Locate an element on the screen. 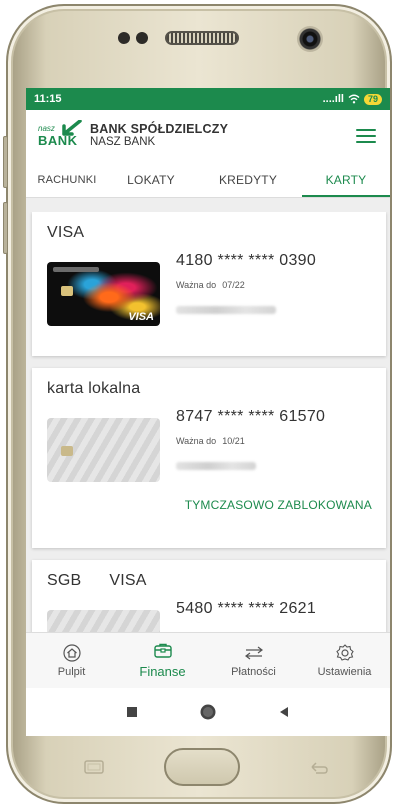 This screenshot has height=807, width=396. volume-down-button is located at coordinates (5, 228).